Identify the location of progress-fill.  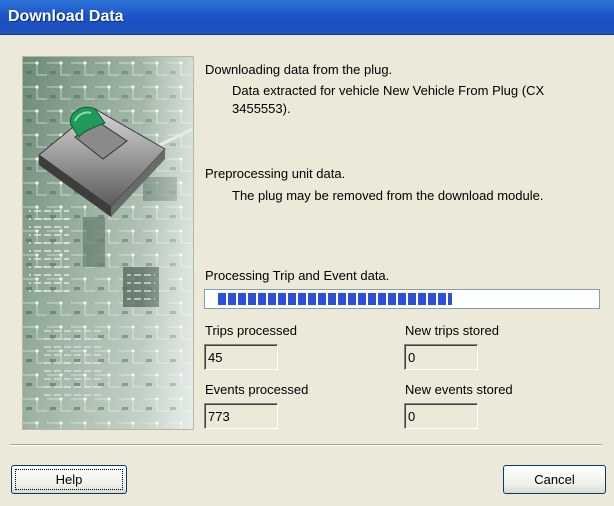
(335, 299).